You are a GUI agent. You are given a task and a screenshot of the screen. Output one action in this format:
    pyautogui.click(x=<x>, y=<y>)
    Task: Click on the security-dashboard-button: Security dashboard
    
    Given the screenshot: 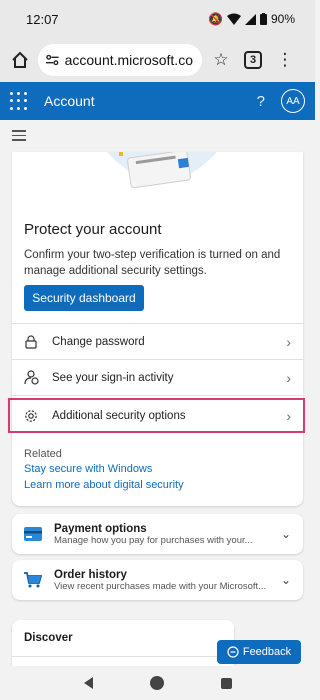 What is the action you would take?
    pyautogui.click(x=84, y=298)
    